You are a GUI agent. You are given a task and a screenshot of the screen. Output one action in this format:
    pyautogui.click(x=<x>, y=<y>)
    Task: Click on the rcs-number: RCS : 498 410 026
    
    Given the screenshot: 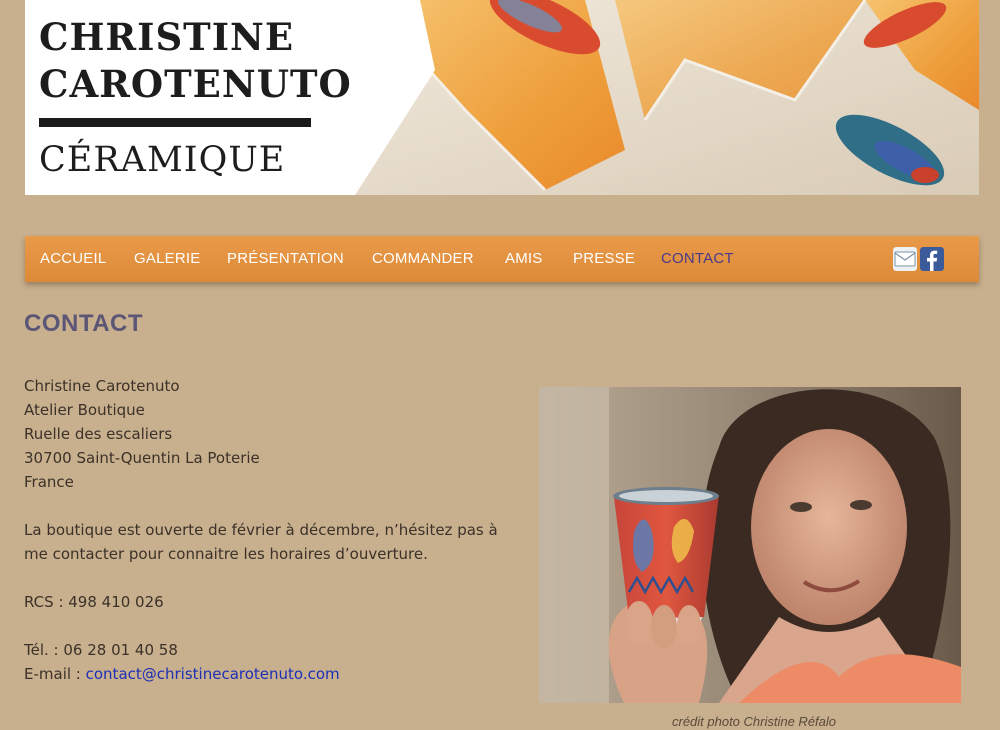 What is the action you would take?
    pyautogui.click(x=94, y=602)
    